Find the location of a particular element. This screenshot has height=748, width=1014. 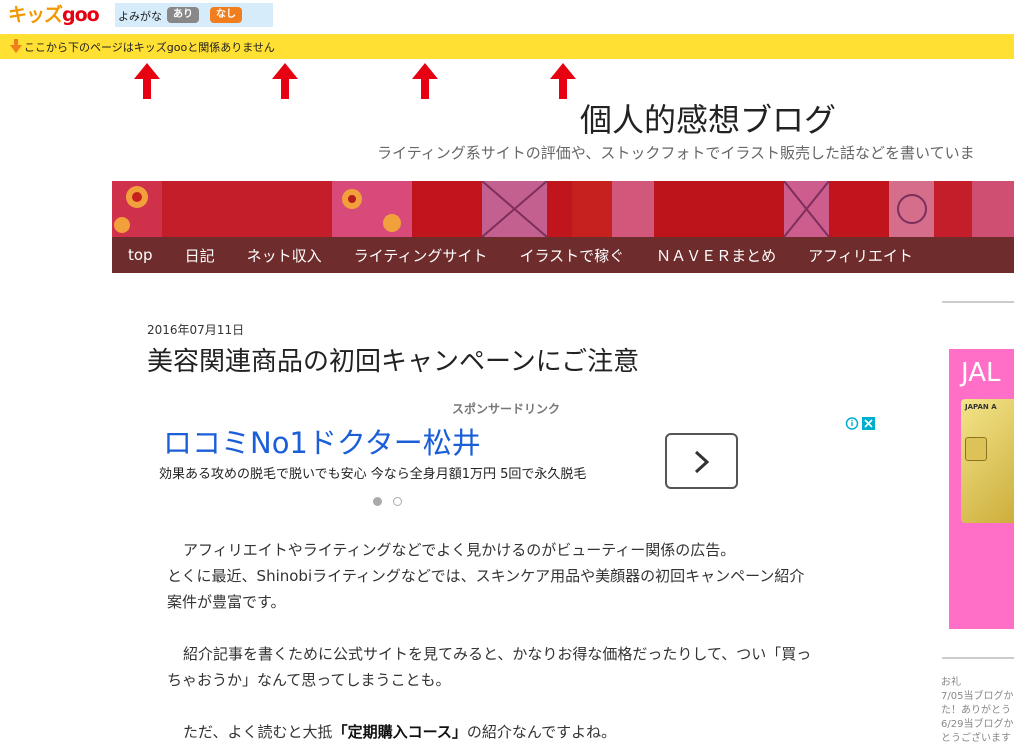

yomigana-switch: よみがな あり なし is located at coordinates (194, 15).